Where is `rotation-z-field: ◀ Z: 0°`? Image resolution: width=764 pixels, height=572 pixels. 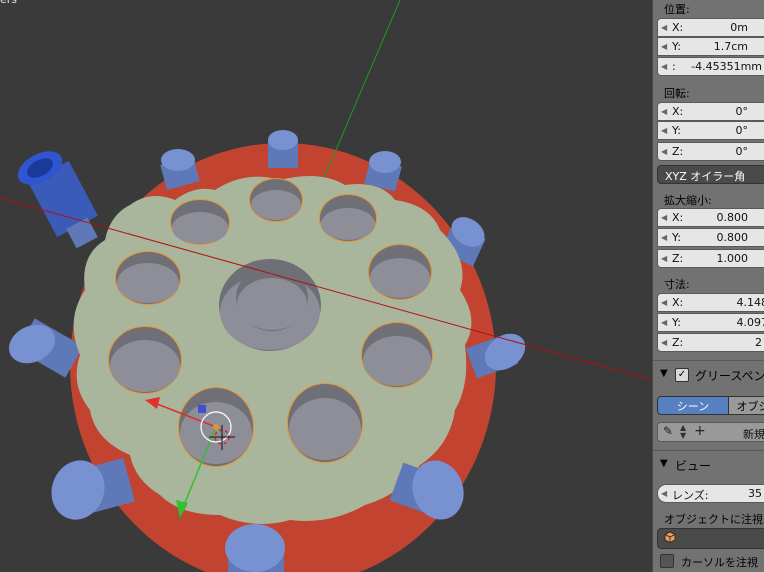
rotation-z-field: ◀ Z: 0° is located at coordinates (710, 151).